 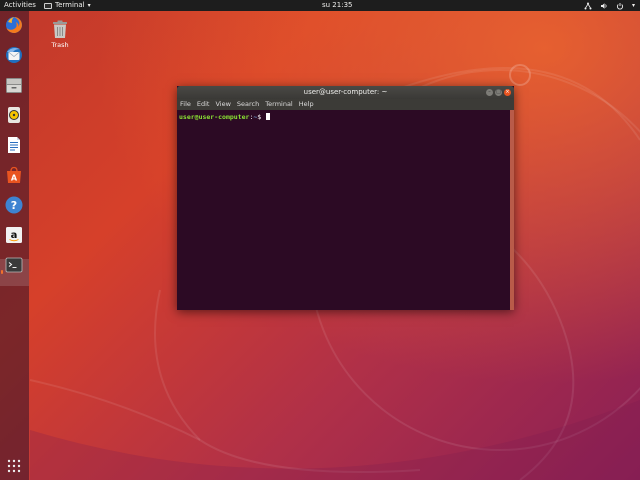 I want to click on caret-down-icon: ▾, so click(x=89, y=5).